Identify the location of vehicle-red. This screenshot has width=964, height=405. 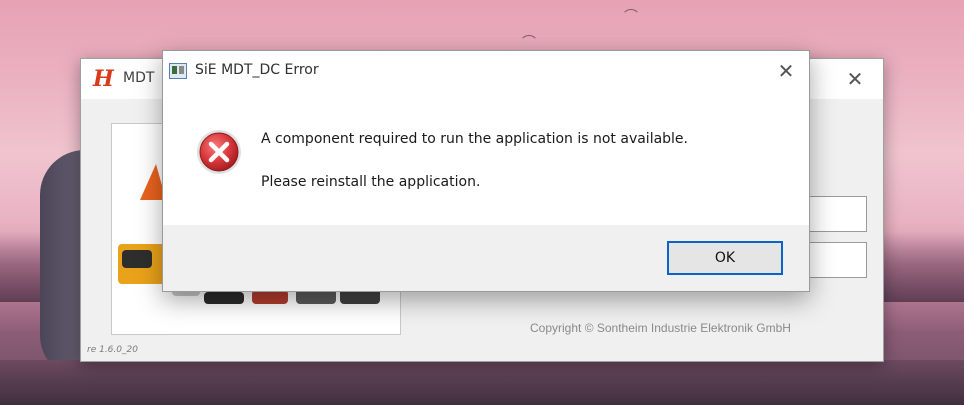
(270, 297).